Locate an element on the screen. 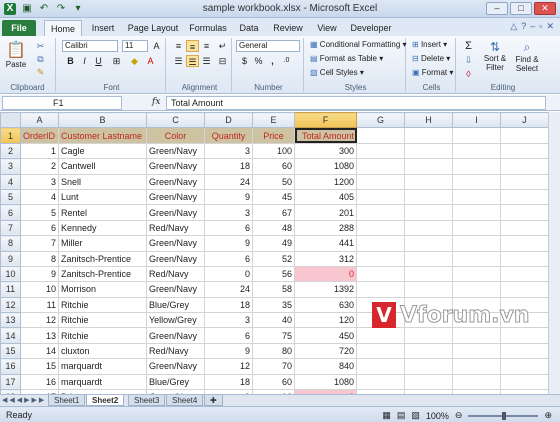 Image resolution: width=560 pixels, height=422 pixels. column-header: C is located at coordinates (175, 120).